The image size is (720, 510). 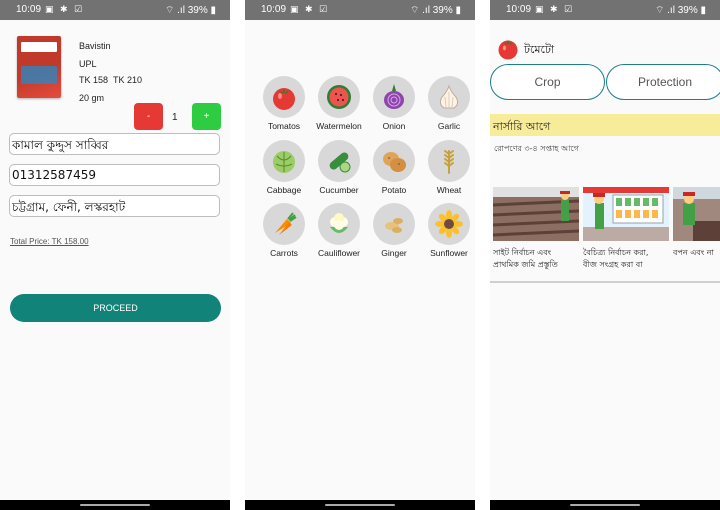 What do you see at coordinates (449, 97) in the screenshot?
I see `garlic-icon` at bounding box center [449, 97].